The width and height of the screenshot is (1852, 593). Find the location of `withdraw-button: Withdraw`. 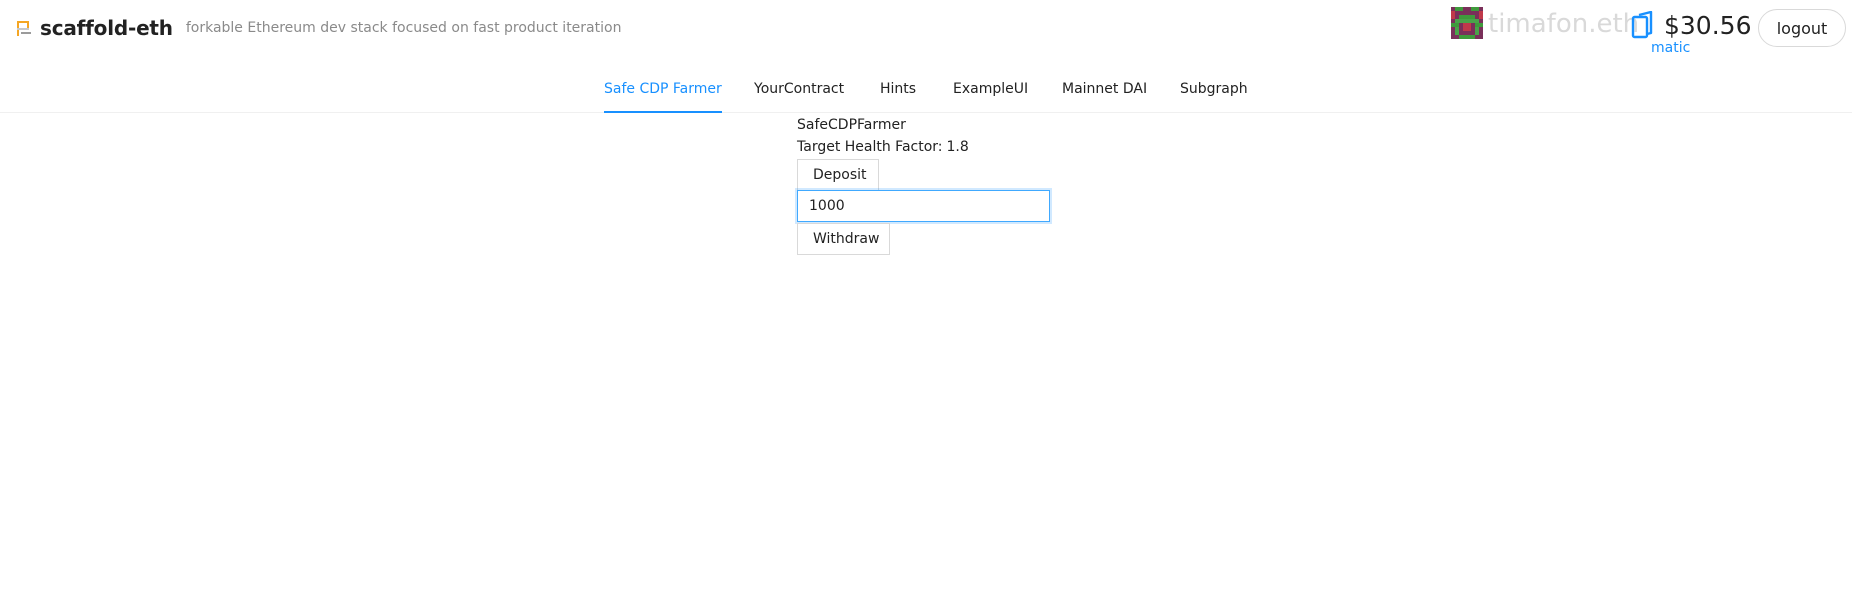

withdraw-button: Withdraw is located at coordinates (843, 239).